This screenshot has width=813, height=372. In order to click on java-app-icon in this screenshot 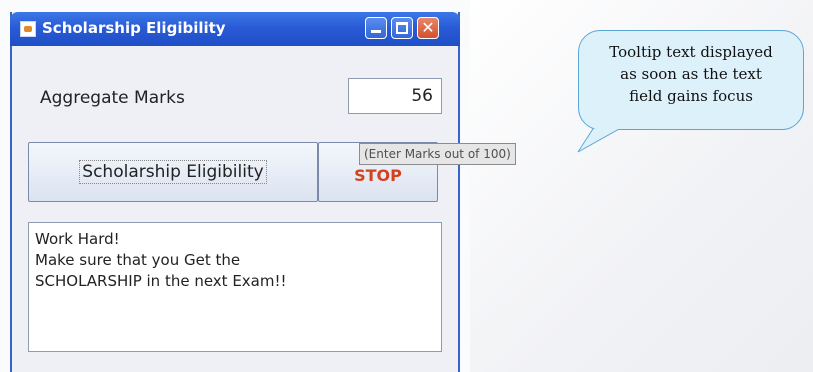, I will do `click(28, 29)`.